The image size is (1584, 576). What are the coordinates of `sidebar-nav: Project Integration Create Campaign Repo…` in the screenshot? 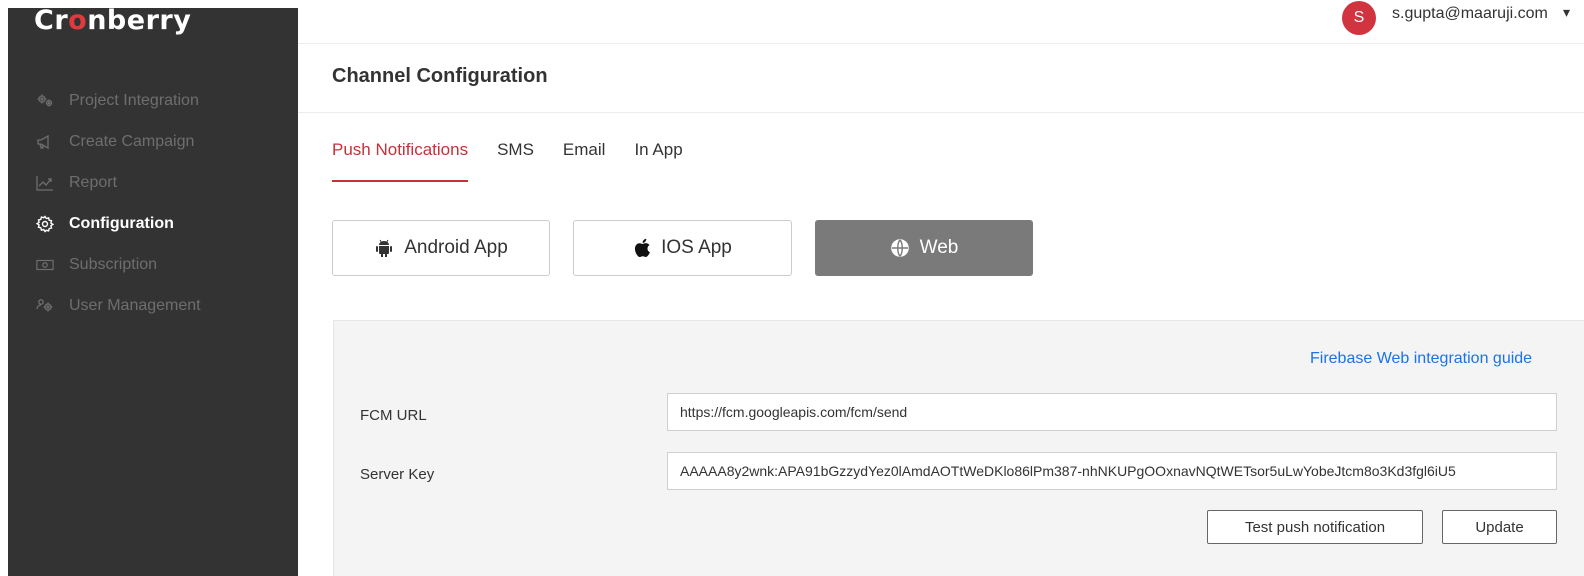 It's located at (153, 203).